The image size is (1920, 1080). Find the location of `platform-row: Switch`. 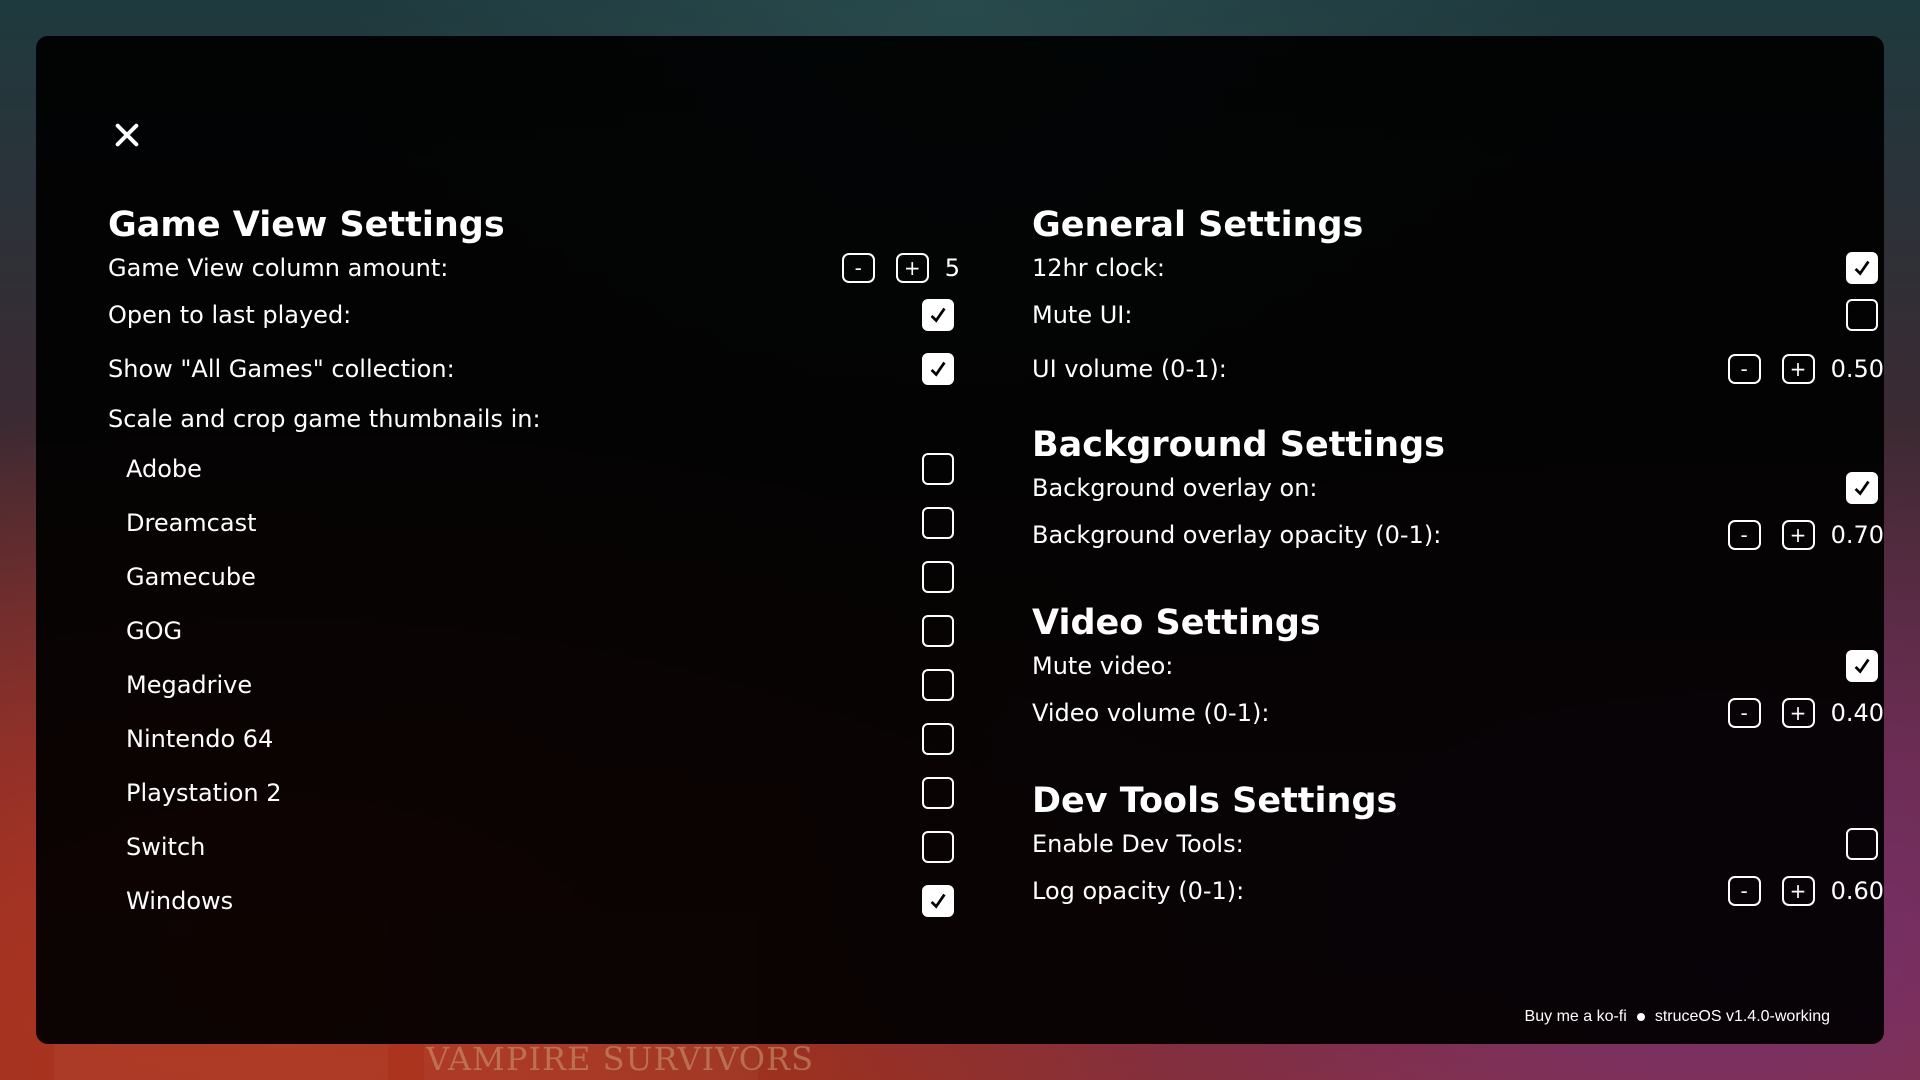

platform-row: Switch is located at coordinates (534, 847).